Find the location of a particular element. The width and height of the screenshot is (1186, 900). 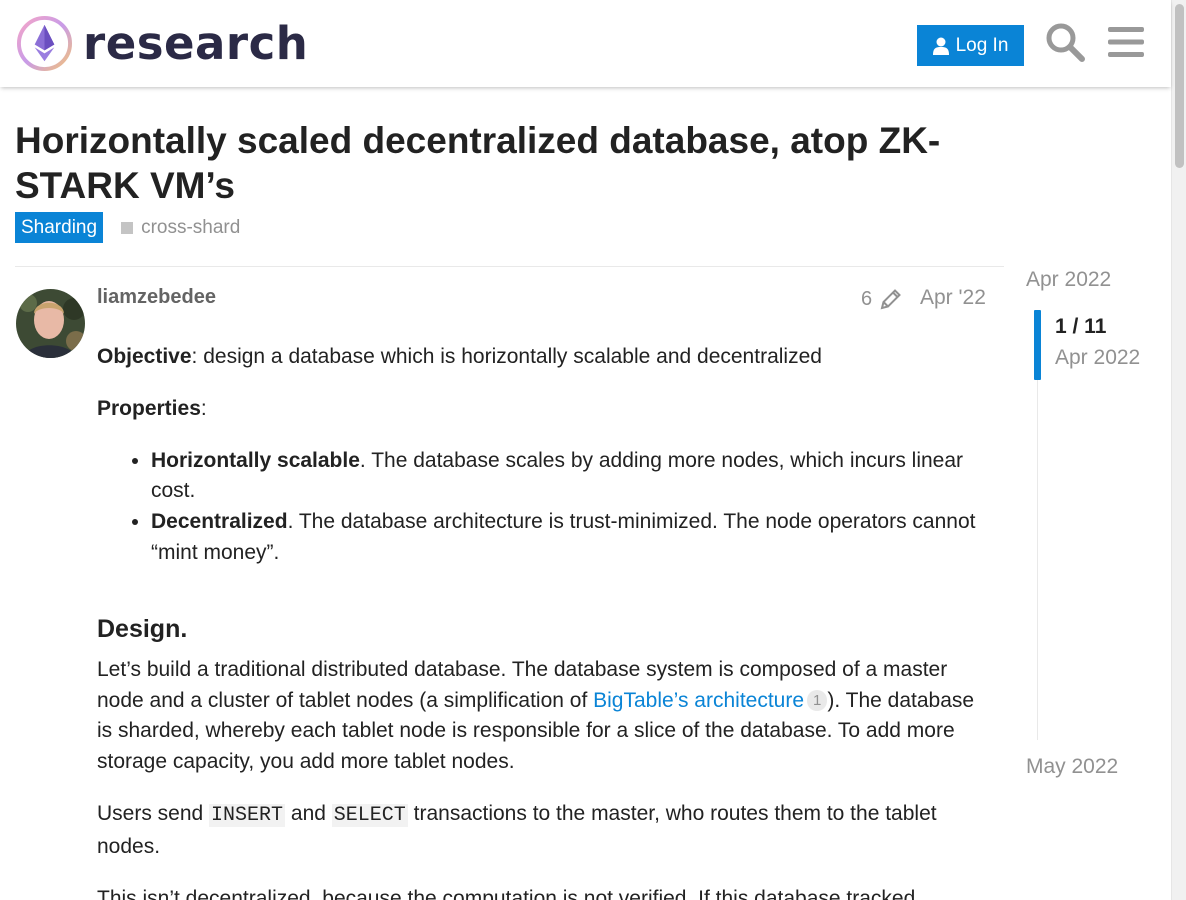

site-header: research Log In is located at coordinates (585, 43).